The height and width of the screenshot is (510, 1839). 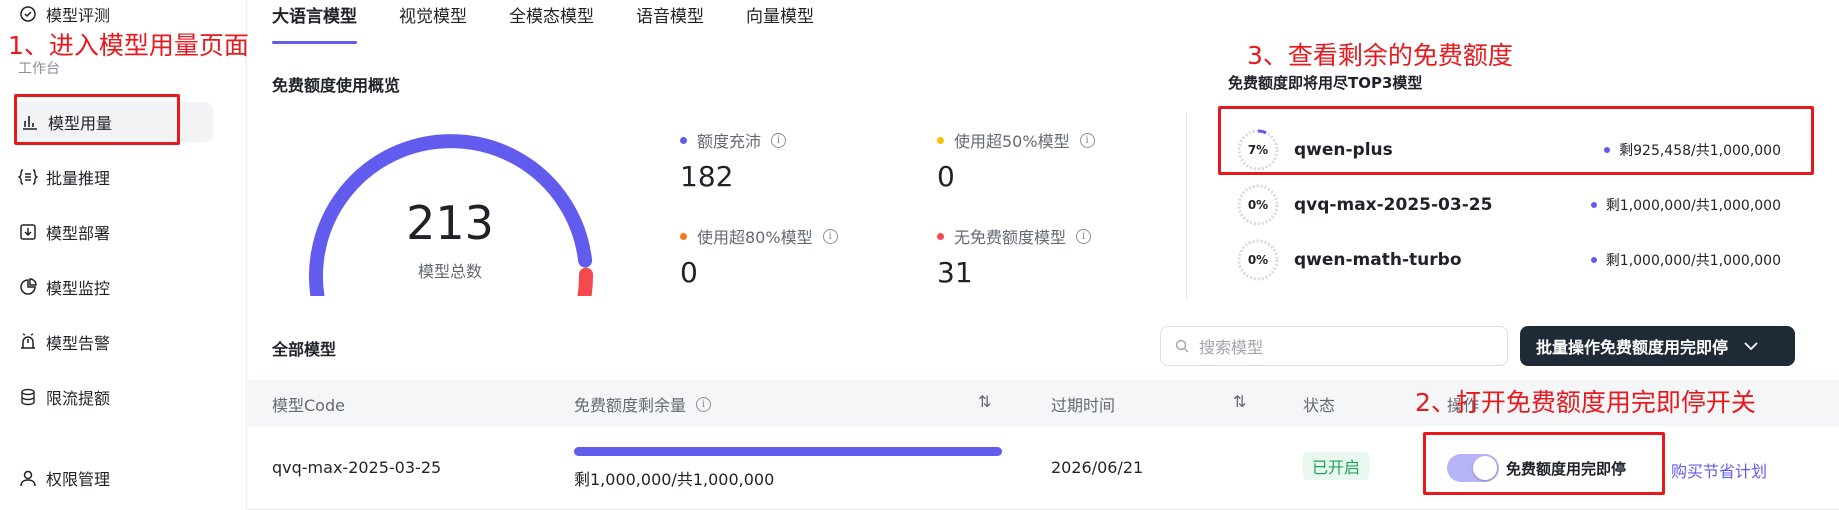 I want to click on sidebar-item-label: 模型评测, so click(x=78, y=15).